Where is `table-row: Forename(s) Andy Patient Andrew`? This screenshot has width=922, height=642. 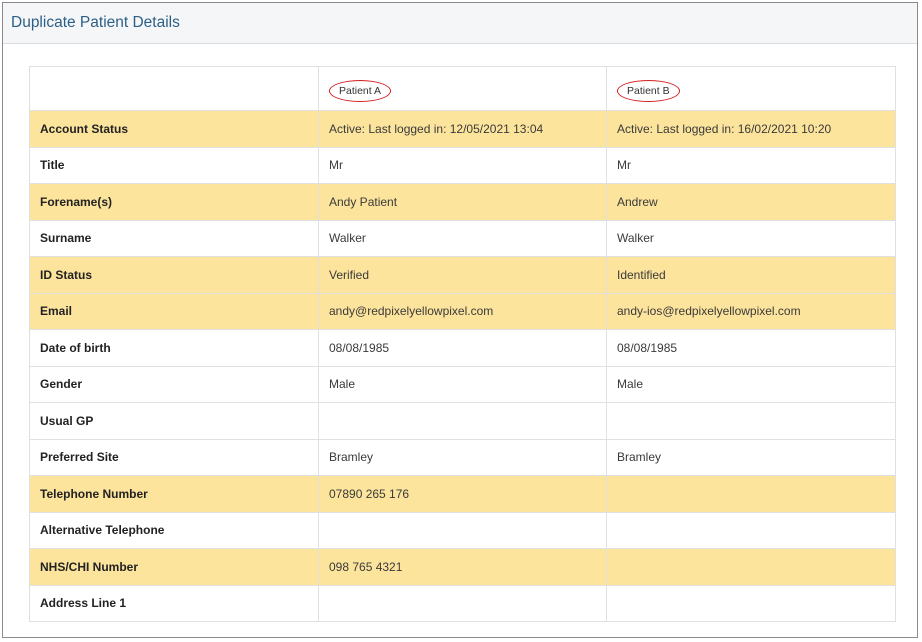 table-row: Forename(s) Andy Patient Andrew is located at coordinates (462, 202).